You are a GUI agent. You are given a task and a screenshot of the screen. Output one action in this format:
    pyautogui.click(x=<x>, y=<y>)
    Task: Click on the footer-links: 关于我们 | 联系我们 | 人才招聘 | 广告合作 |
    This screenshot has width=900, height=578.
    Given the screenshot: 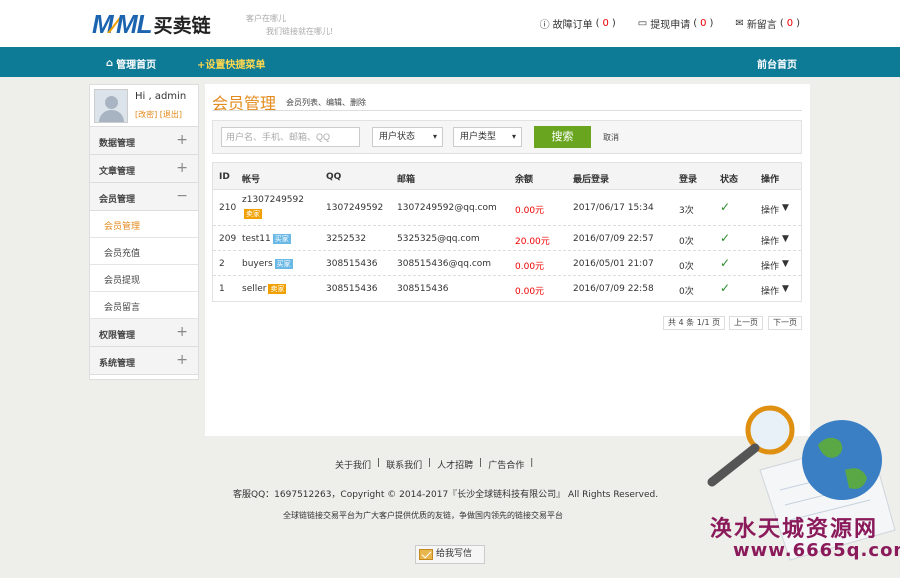 What is the action you would take?
    pyautogui.click(x=434, y=464)
    